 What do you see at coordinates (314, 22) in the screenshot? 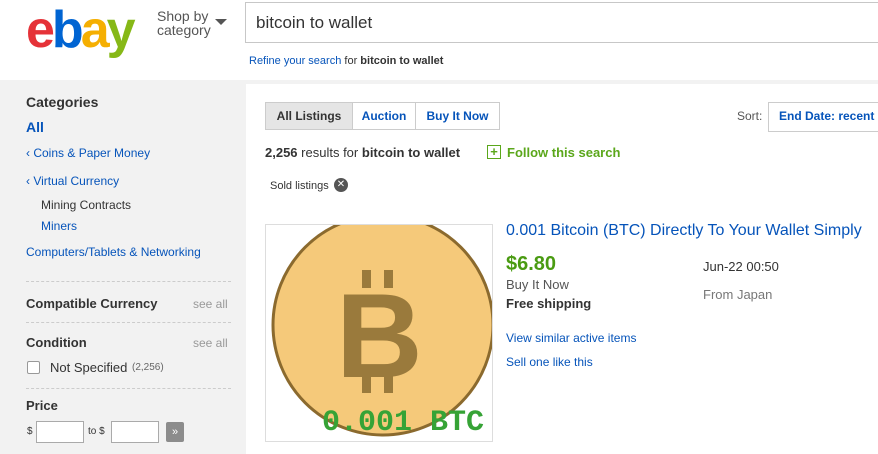
I see `search-value: bitcoin to wallet` at bounding box center [314, 22].